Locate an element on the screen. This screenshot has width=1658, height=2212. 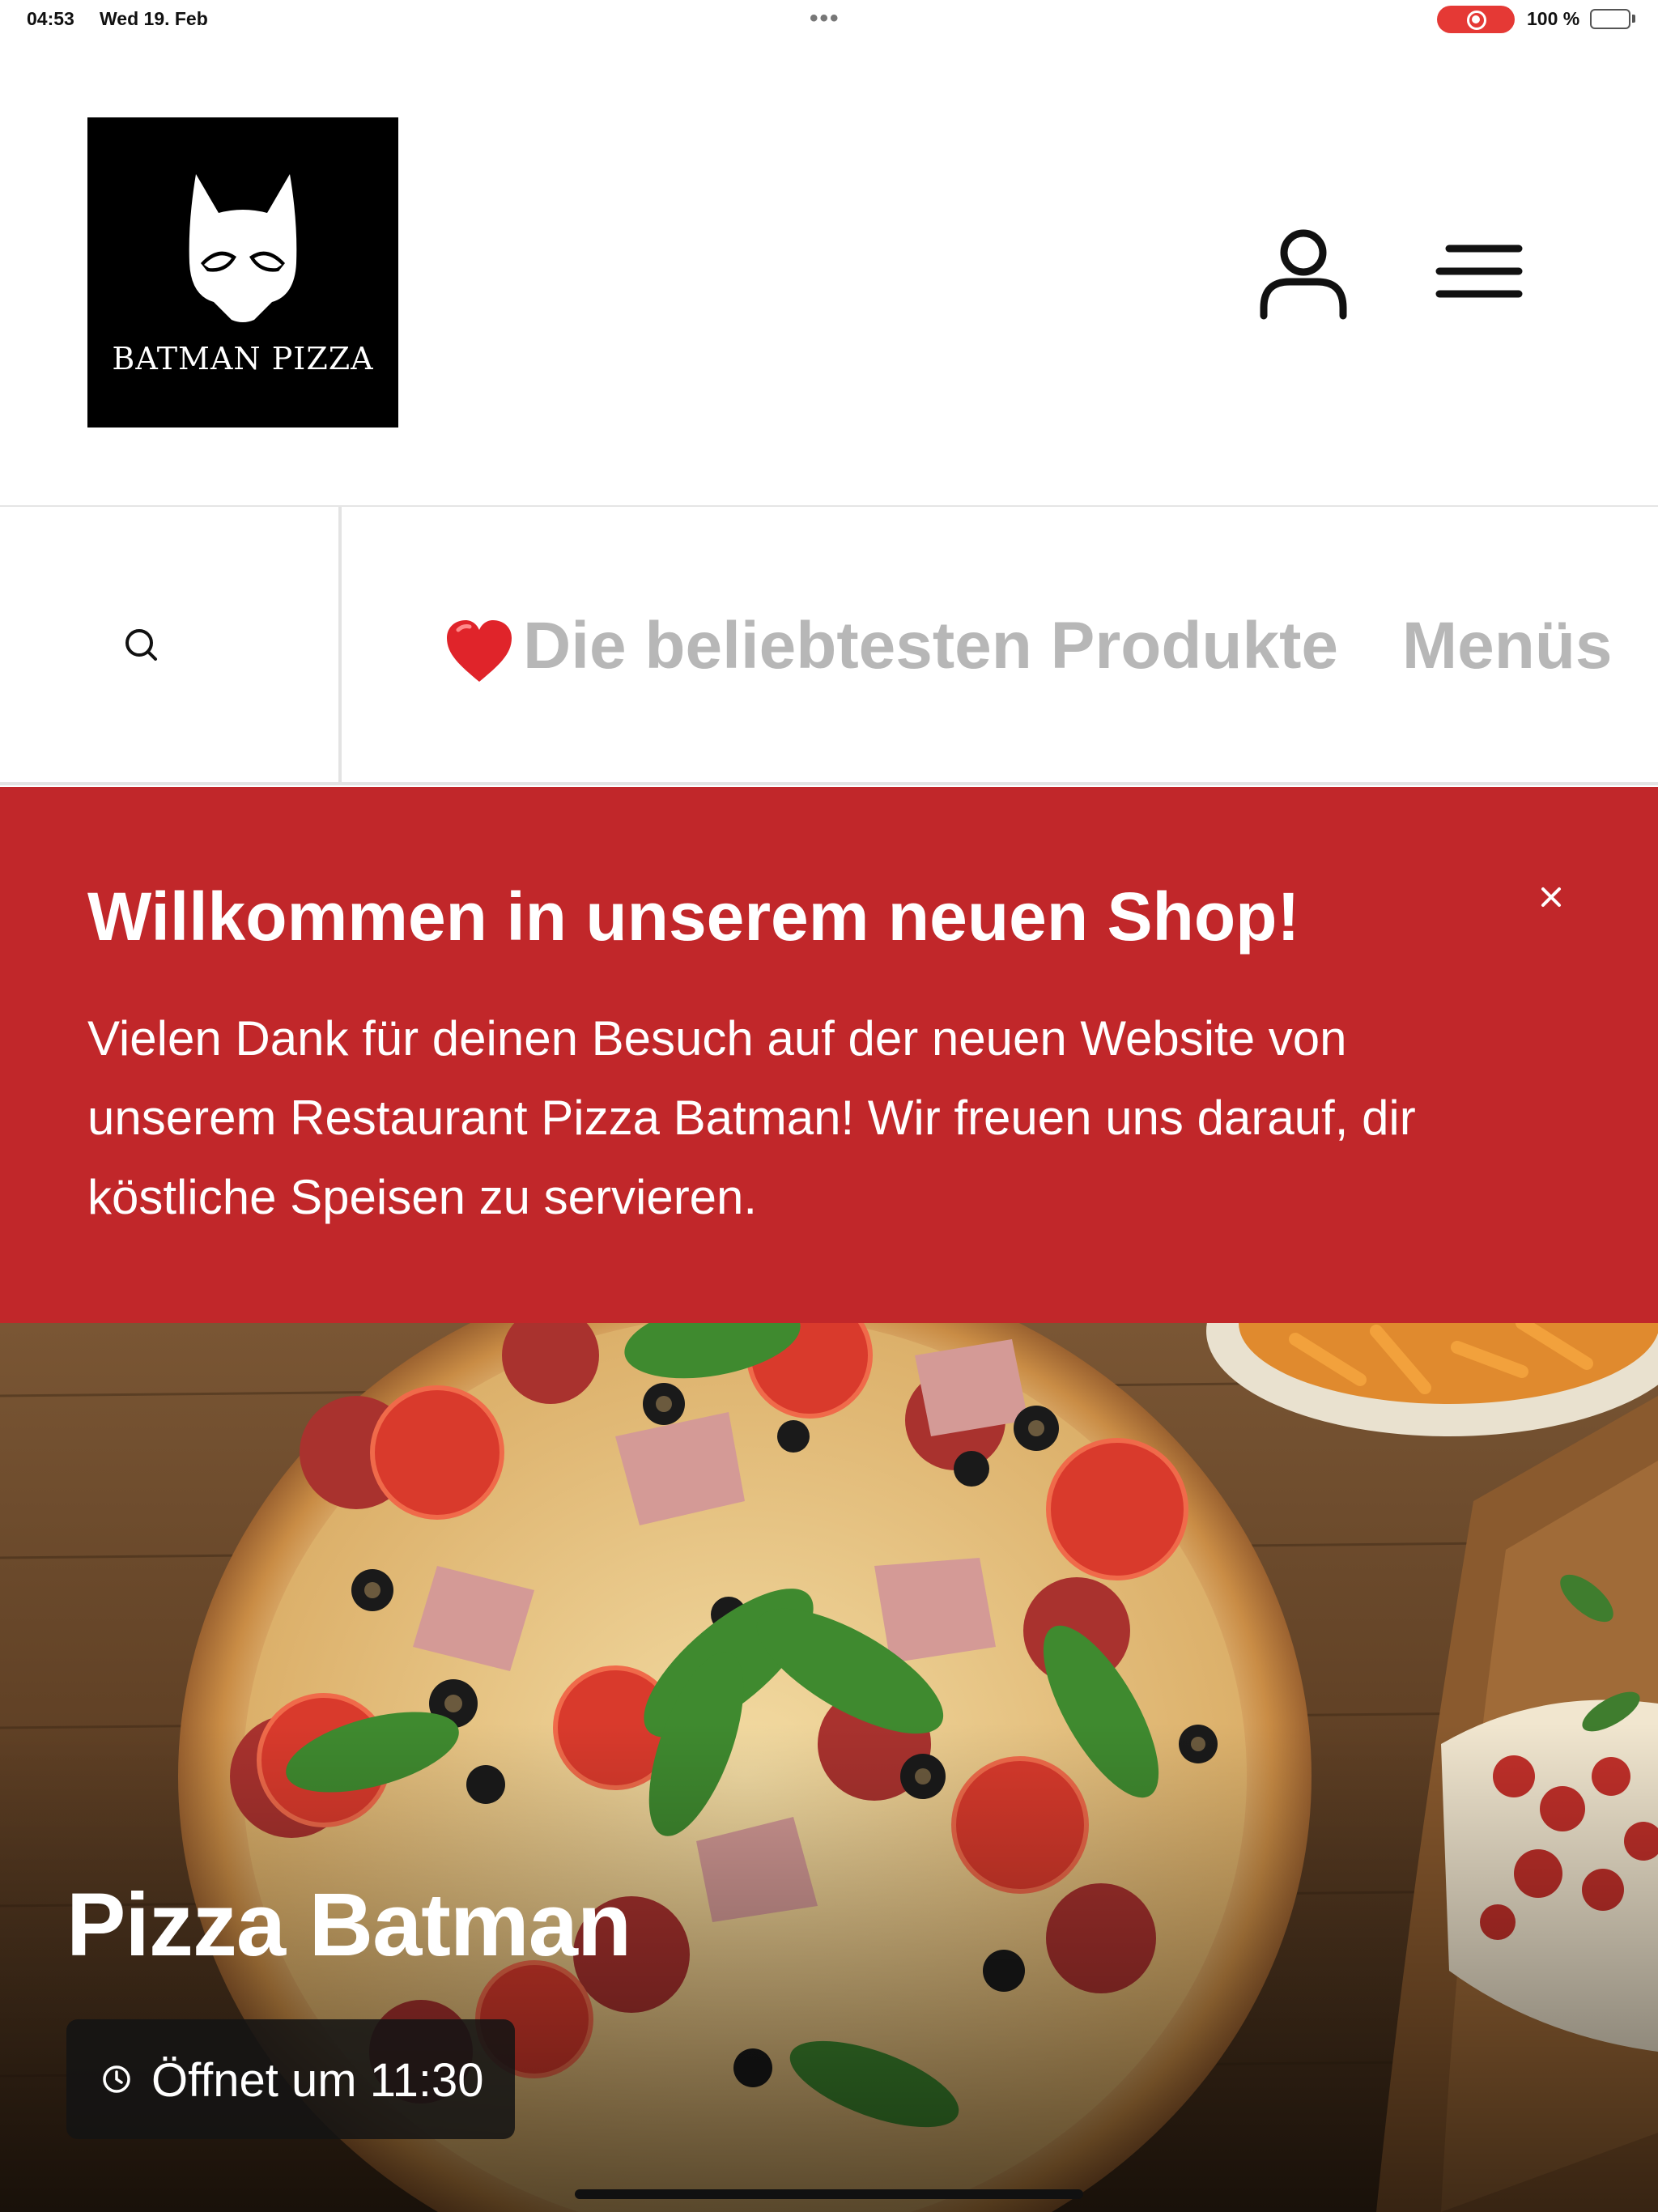
account-button is located at coordinates (1303, 274).